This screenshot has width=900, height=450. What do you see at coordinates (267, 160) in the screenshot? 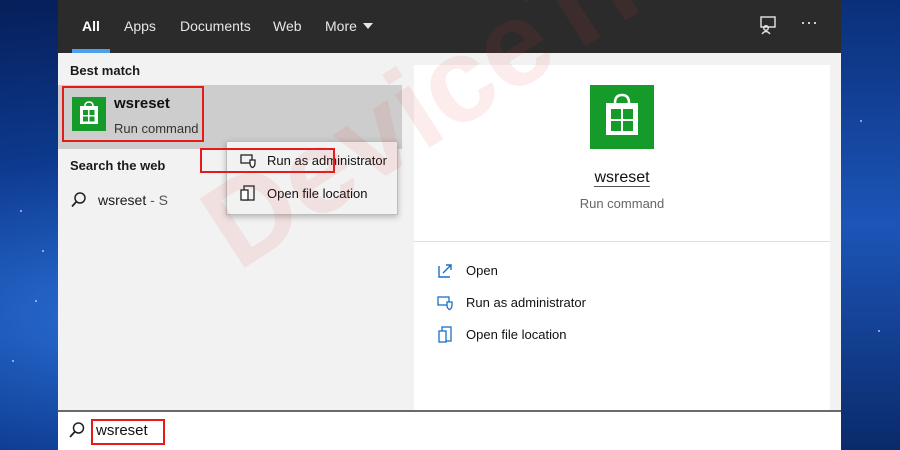
I see `highlight-box-run-as-admin` at bounding box center [267, 160].